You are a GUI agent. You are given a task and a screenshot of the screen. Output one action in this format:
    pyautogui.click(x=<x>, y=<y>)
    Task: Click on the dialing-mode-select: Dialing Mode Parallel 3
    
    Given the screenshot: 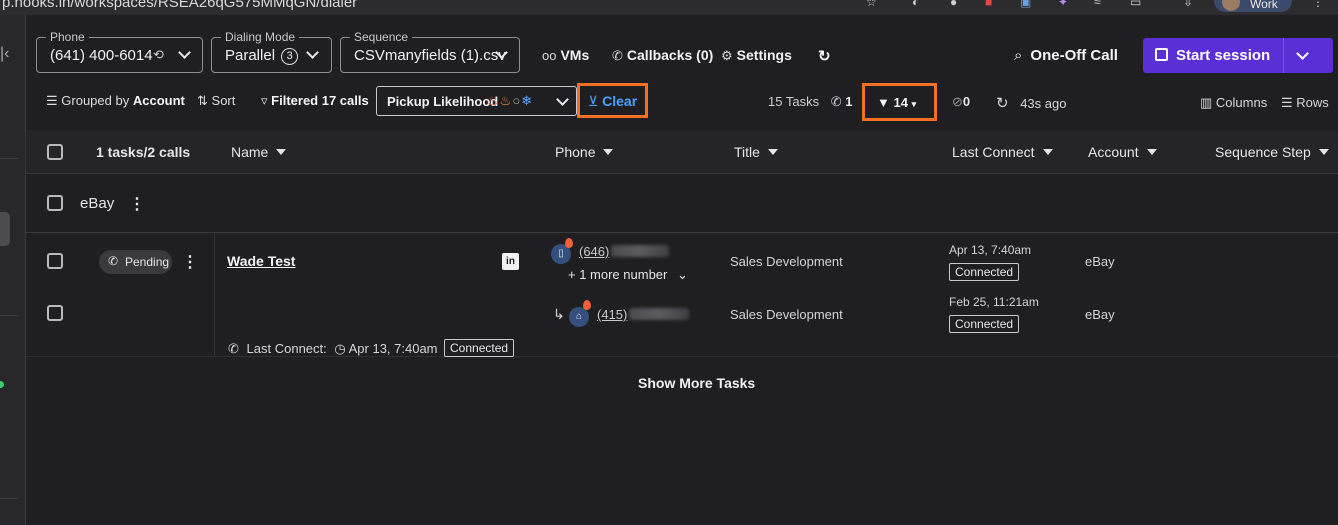 What is the action you would take?
    pyautogui.click(x=271, y=51)
    